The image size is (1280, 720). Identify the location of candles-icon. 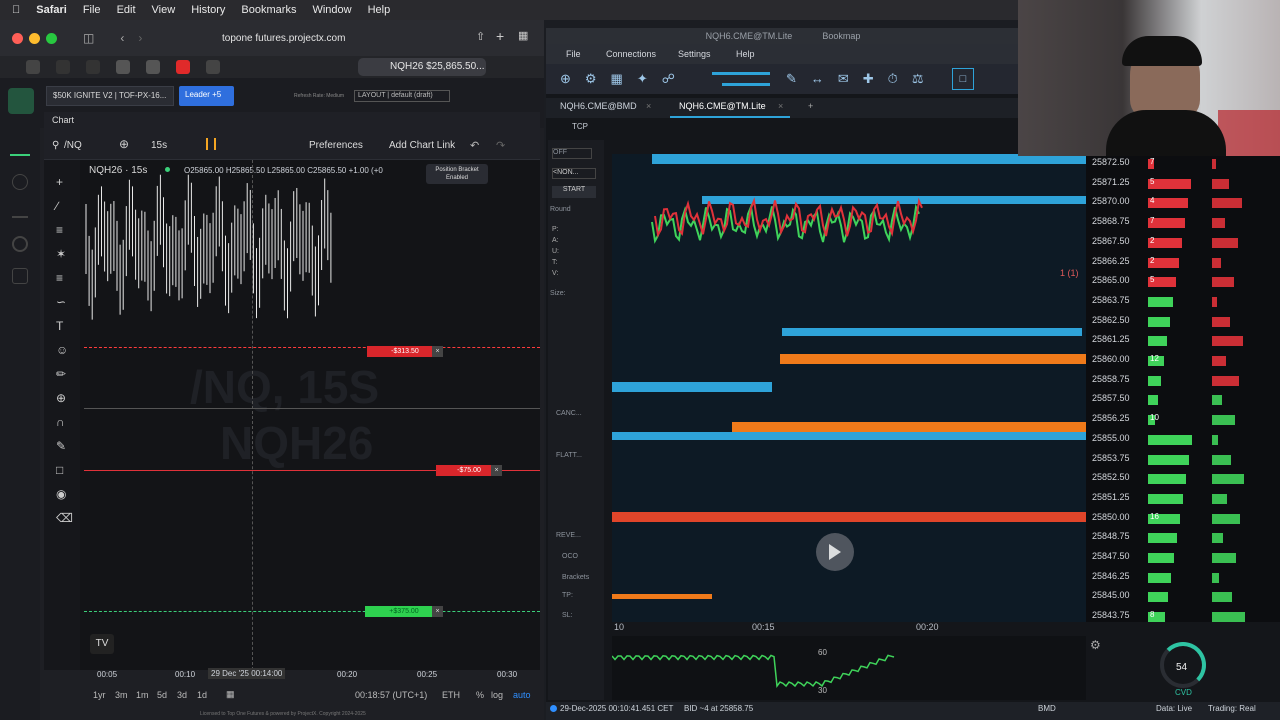
(211, 144).